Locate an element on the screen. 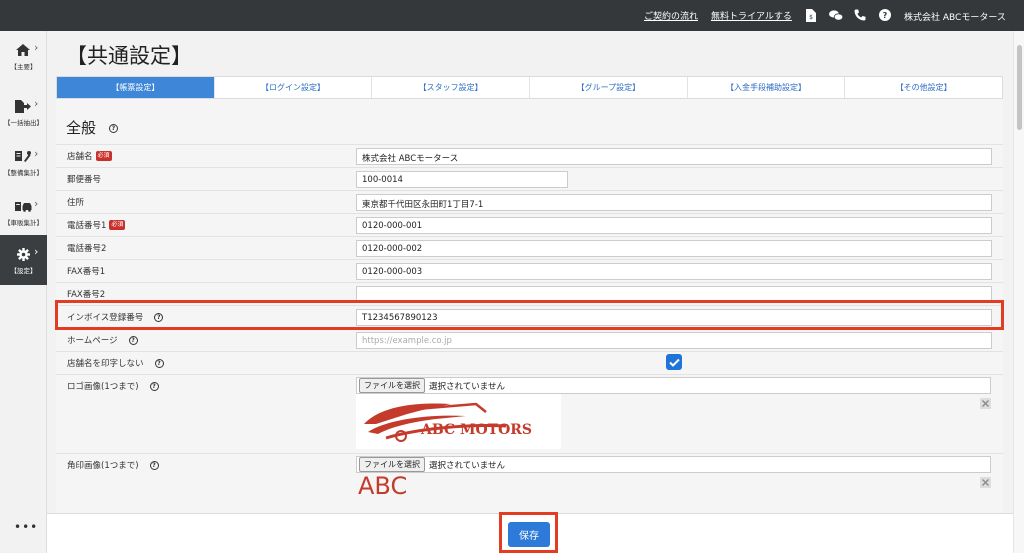 Image resolution: width=1024 pixels, height=553 pixels. tab-group-settings: 【グループ設定】 is located at coordinates (609, 87).